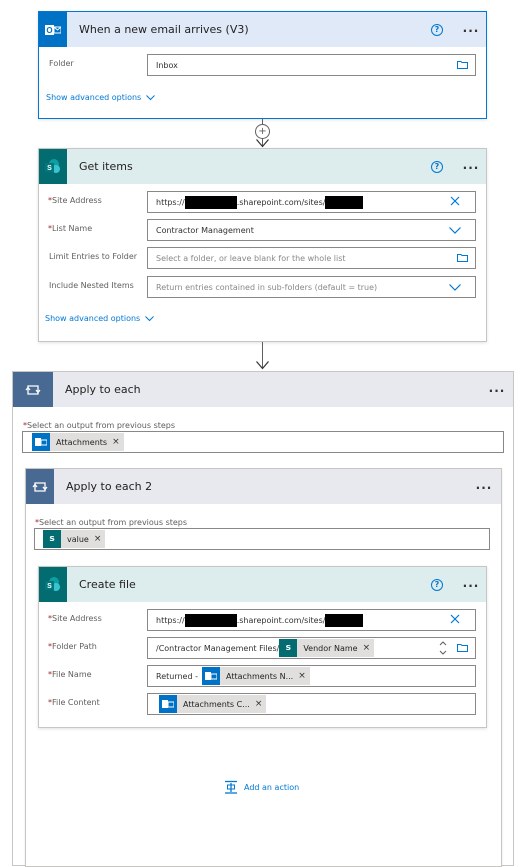  Describe the element at coordinates (49, 30) in the screenshot. I see `svg-text: O` at that location.